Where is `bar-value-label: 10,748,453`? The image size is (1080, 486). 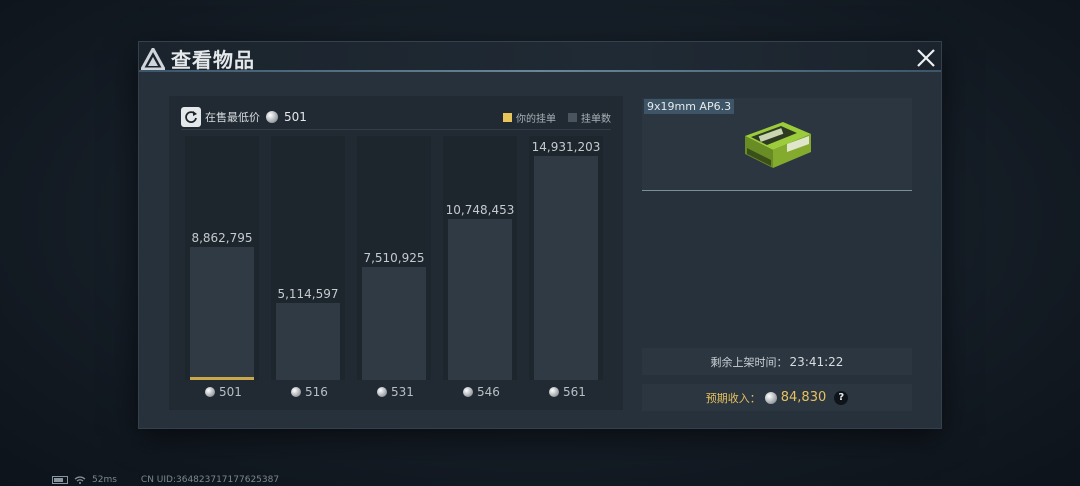 bar-value-label: 10,748,453 is located at coordinates (480, 210).